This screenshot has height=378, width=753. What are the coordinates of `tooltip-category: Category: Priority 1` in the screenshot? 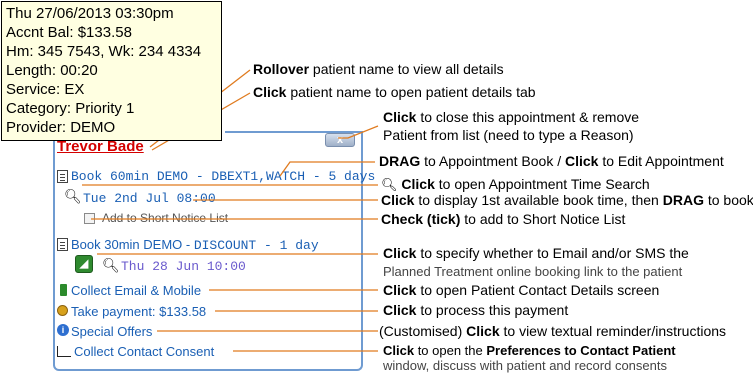 It's located at (70, 108).